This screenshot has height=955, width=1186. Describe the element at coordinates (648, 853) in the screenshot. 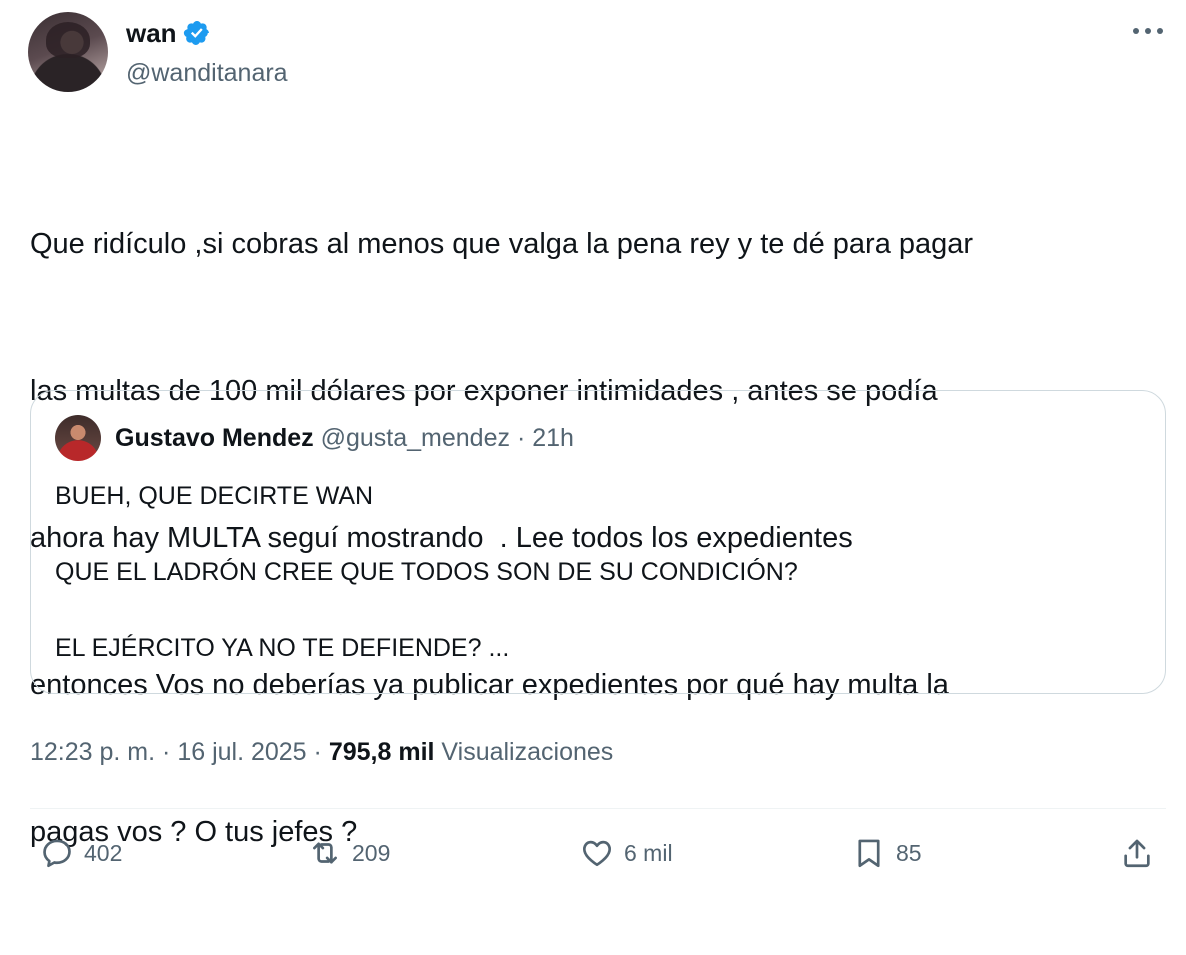

I see `like-count: 6 mil` at that location.